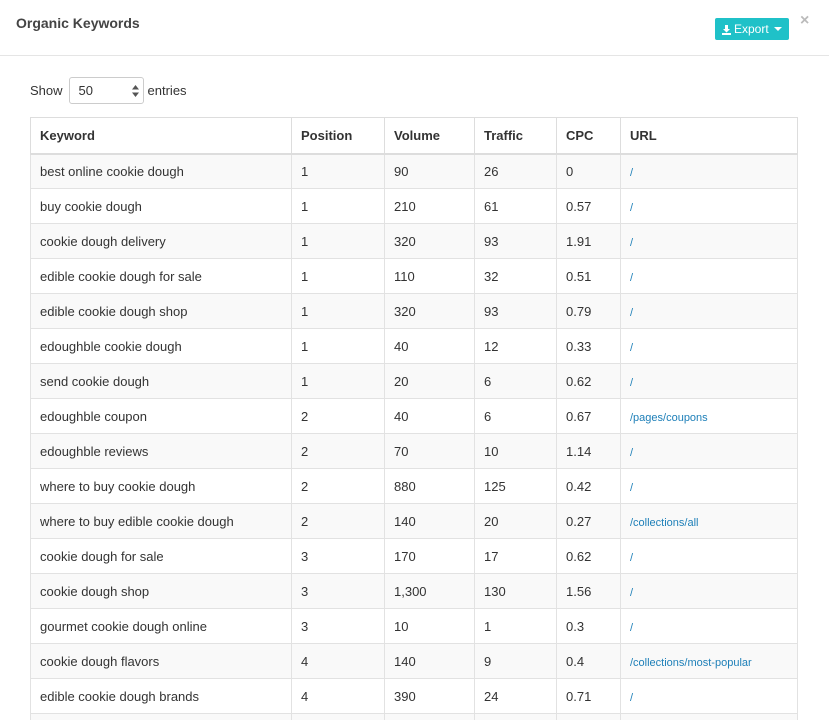  What do you see at coordinates (691, 663) in the screenshot?
I see `url-link: /collections/most-popular` at bounding box center [691, 663].